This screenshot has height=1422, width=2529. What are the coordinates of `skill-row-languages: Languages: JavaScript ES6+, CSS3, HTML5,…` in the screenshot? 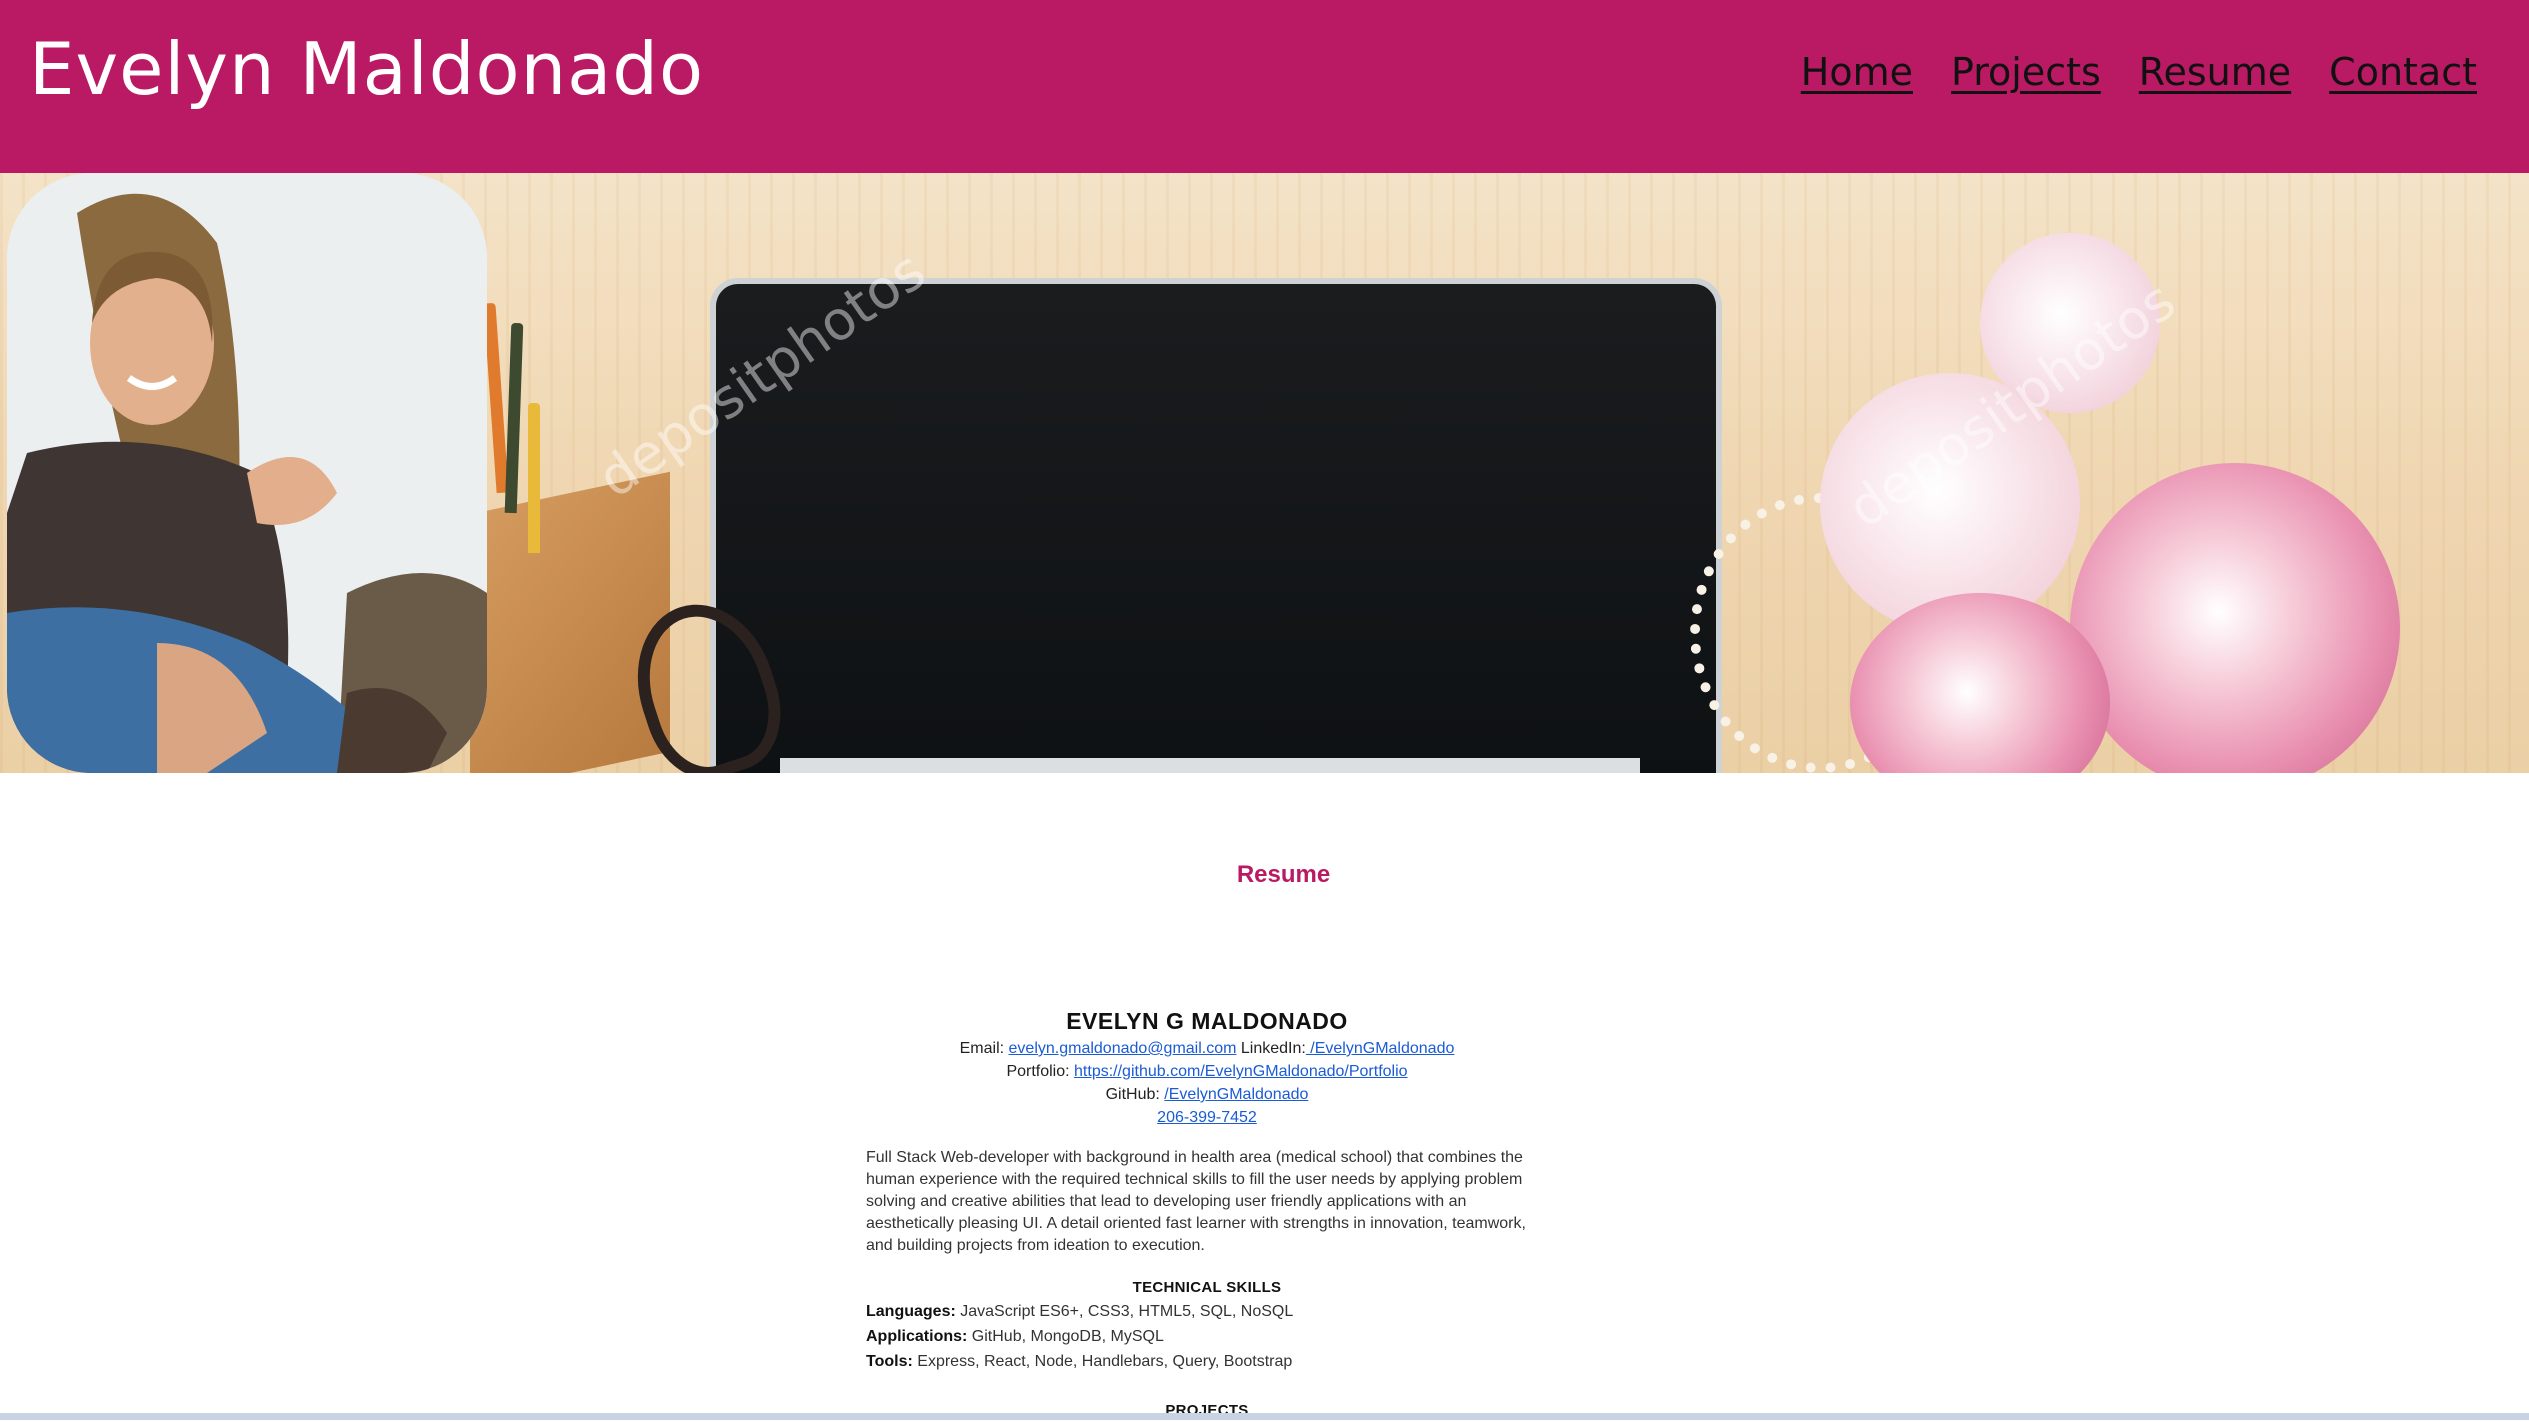 It's located at (1207, 1311).